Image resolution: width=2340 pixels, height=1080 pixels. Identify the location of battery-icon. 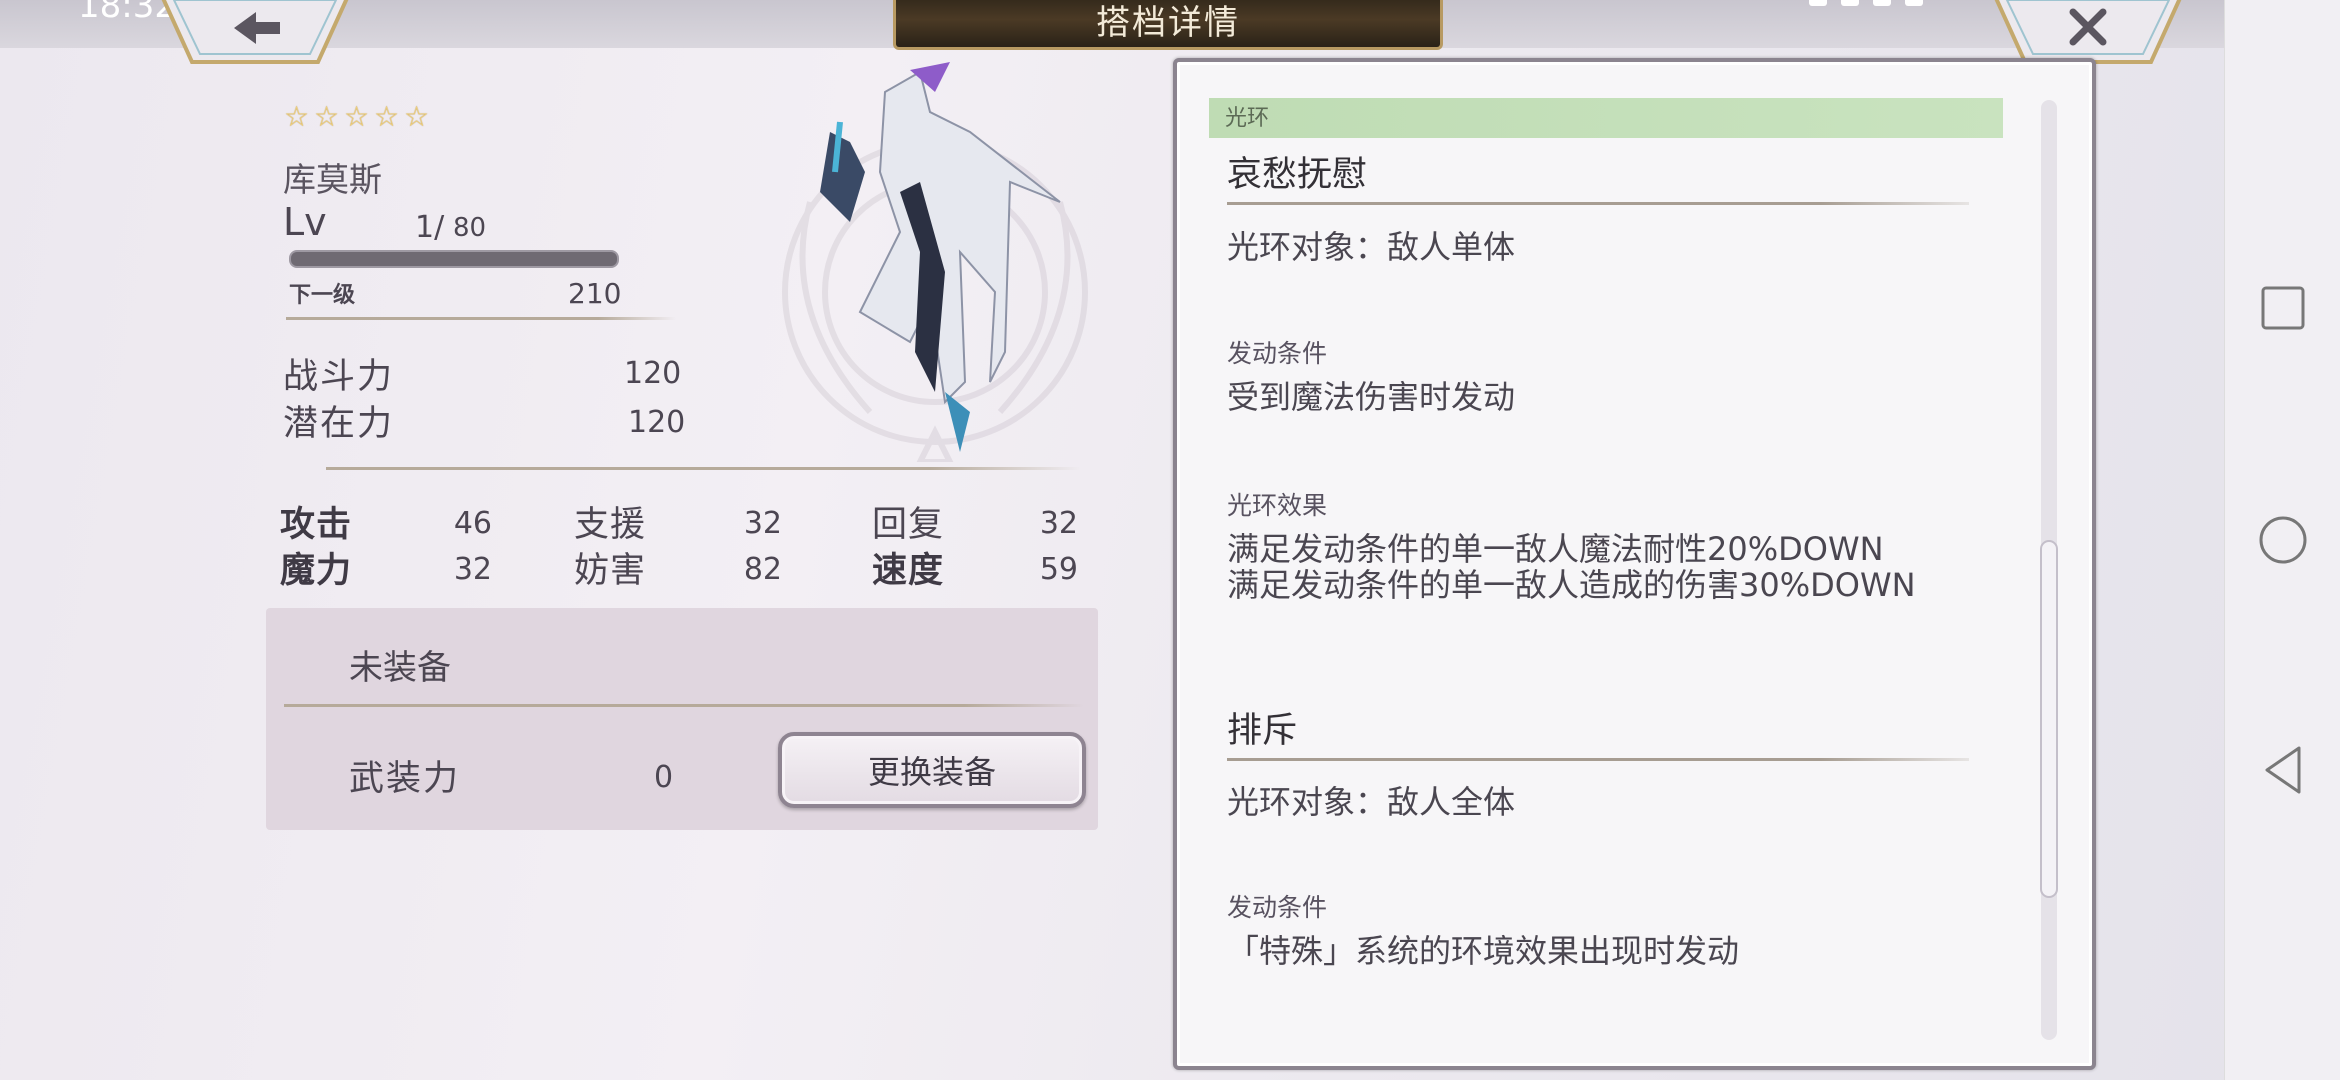
(1914, 3).